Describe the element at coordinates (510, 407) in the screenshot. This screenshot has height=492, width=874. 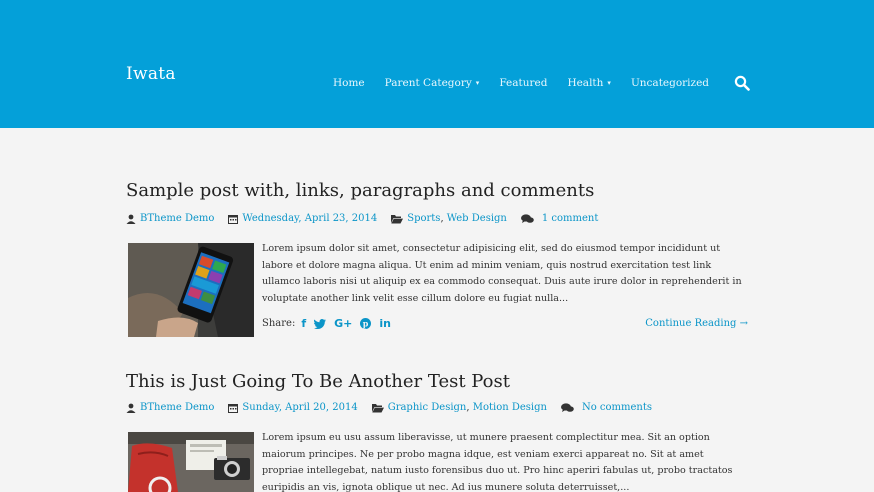
I see `post-category: Motion Design` at that location.